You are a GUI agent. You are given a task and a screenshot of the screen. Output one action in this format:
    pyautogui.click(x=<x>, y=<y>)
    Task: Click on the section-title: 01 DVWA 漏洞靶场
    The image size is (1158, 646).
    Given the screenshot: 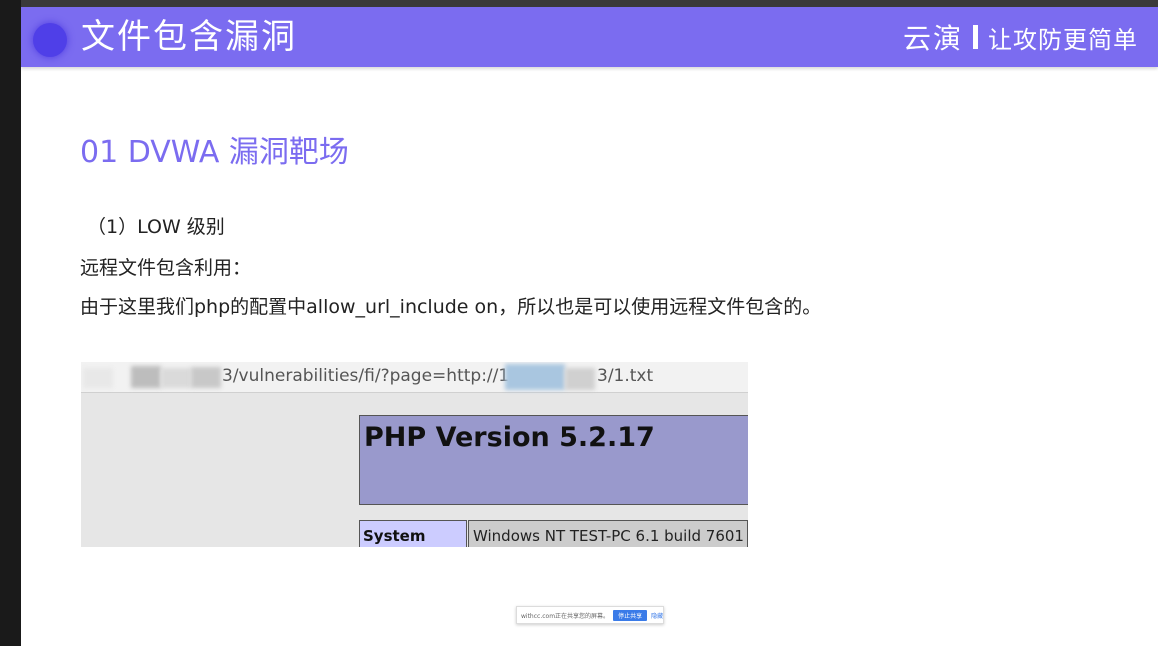 What is the action you would take?
    pyautogui.click(x=214, y=152)
    